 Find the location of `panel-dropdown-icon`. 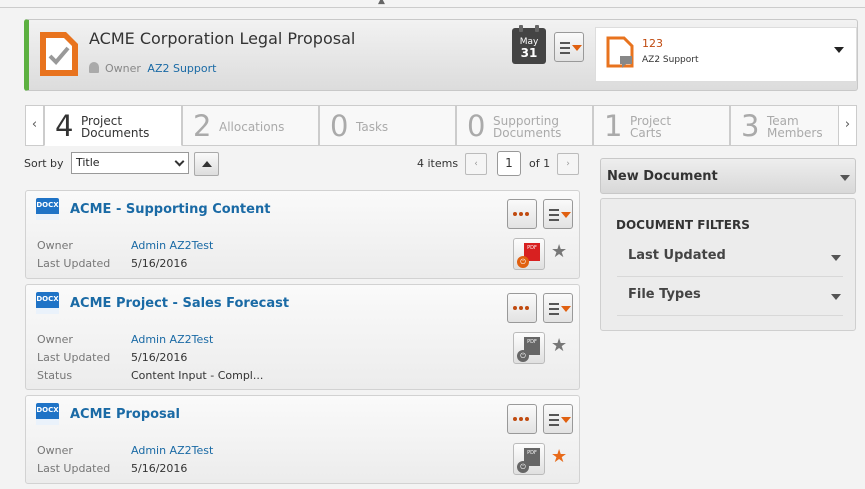

panel-dropdown-icon is located at coordinates (839, 50).